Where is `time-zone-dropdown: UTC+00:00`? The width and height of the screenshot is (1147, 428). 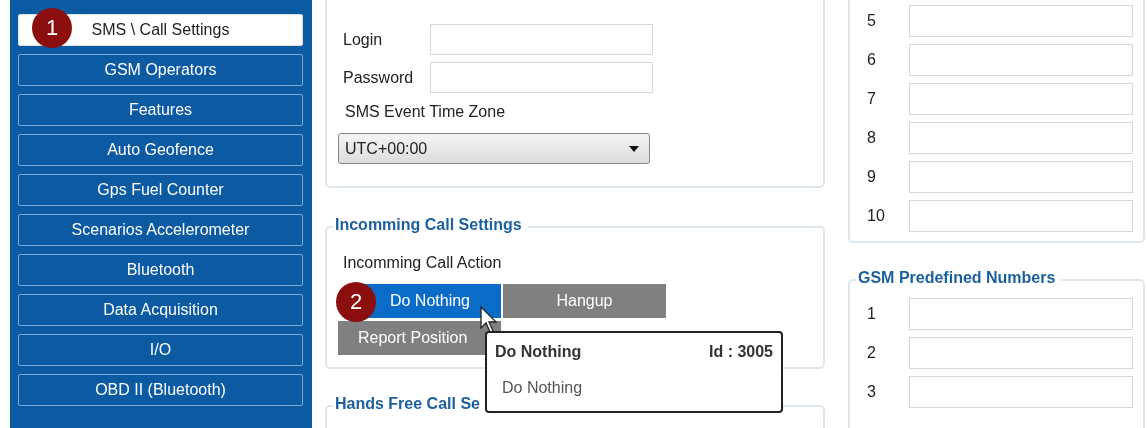
time-zone-dropdown: UTC+00:00 is located at coordinates (494, 148).